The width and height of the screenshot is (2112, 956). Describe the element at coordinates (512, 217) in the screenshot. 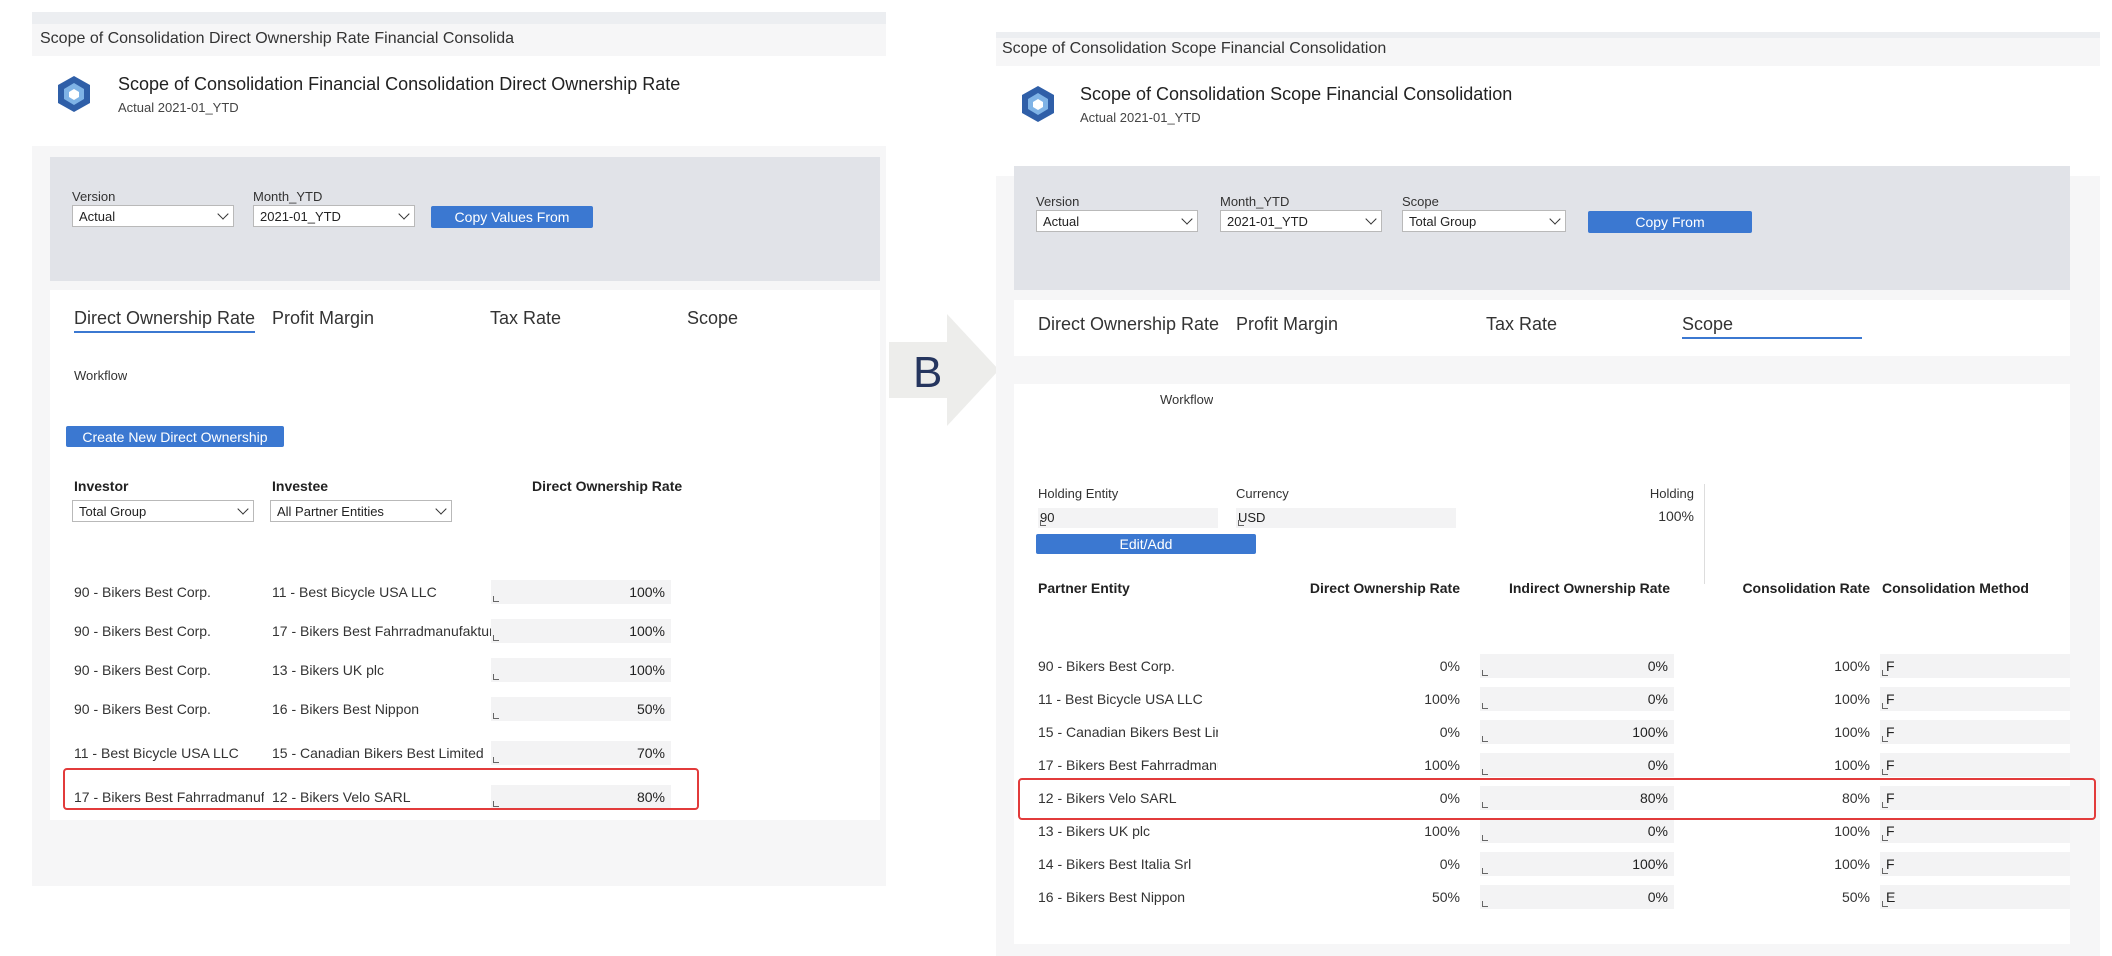

I see `copy-values-button: Copy Values From` at that location.